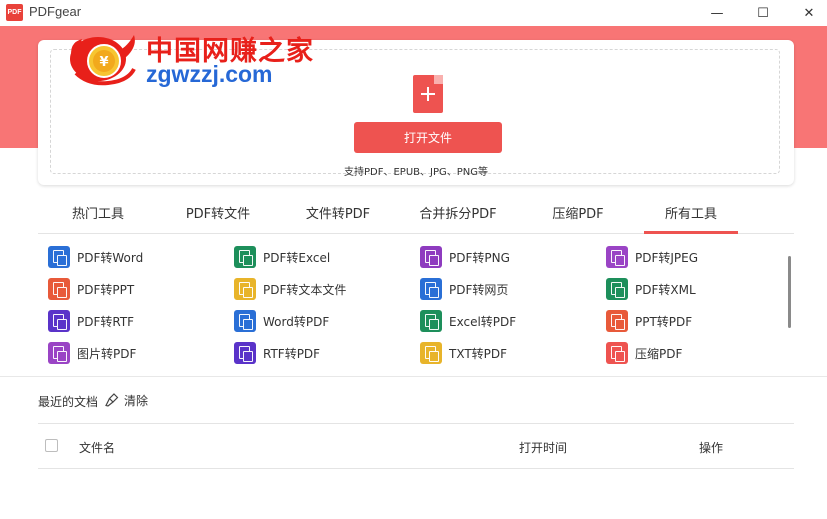 The width and height of the screenshot is (827, 519). Describe the element at coordinates (51, 445) in the screenshot. I see `select-all-checkbox` at that location.